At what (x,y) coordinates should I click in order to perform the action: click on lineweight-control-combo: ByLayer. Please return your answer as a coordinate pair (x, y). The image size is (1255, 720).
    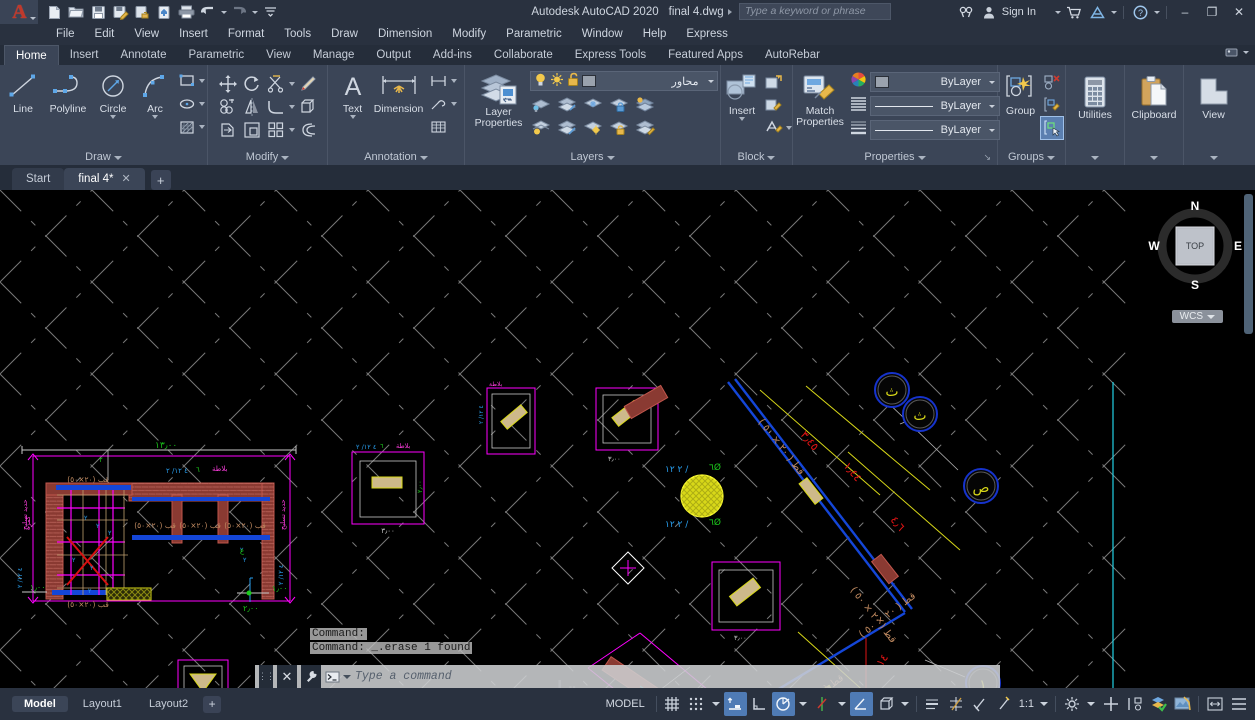
    Looking at the image, I should click on (935, 130).